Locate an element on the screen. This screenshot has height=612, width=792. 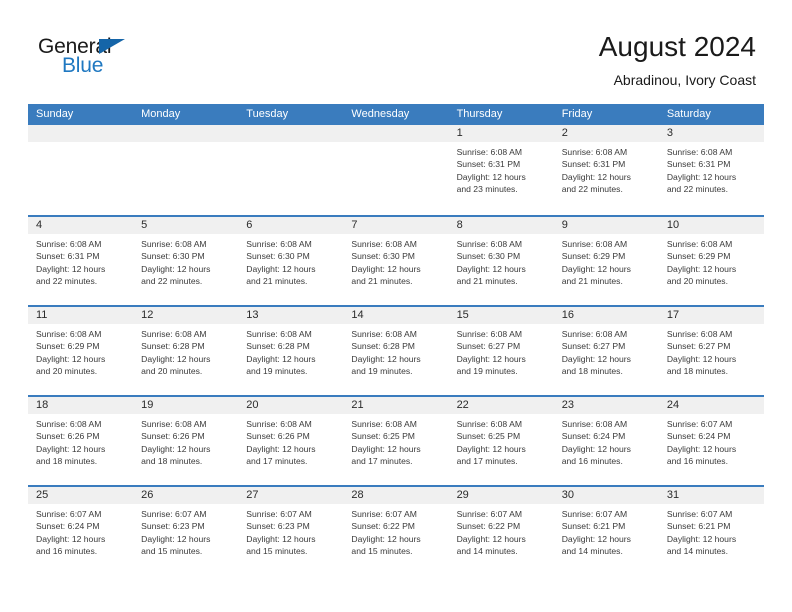
day-detail-line: Sunset: 6:30 PM is located at coordinates (278, 256).